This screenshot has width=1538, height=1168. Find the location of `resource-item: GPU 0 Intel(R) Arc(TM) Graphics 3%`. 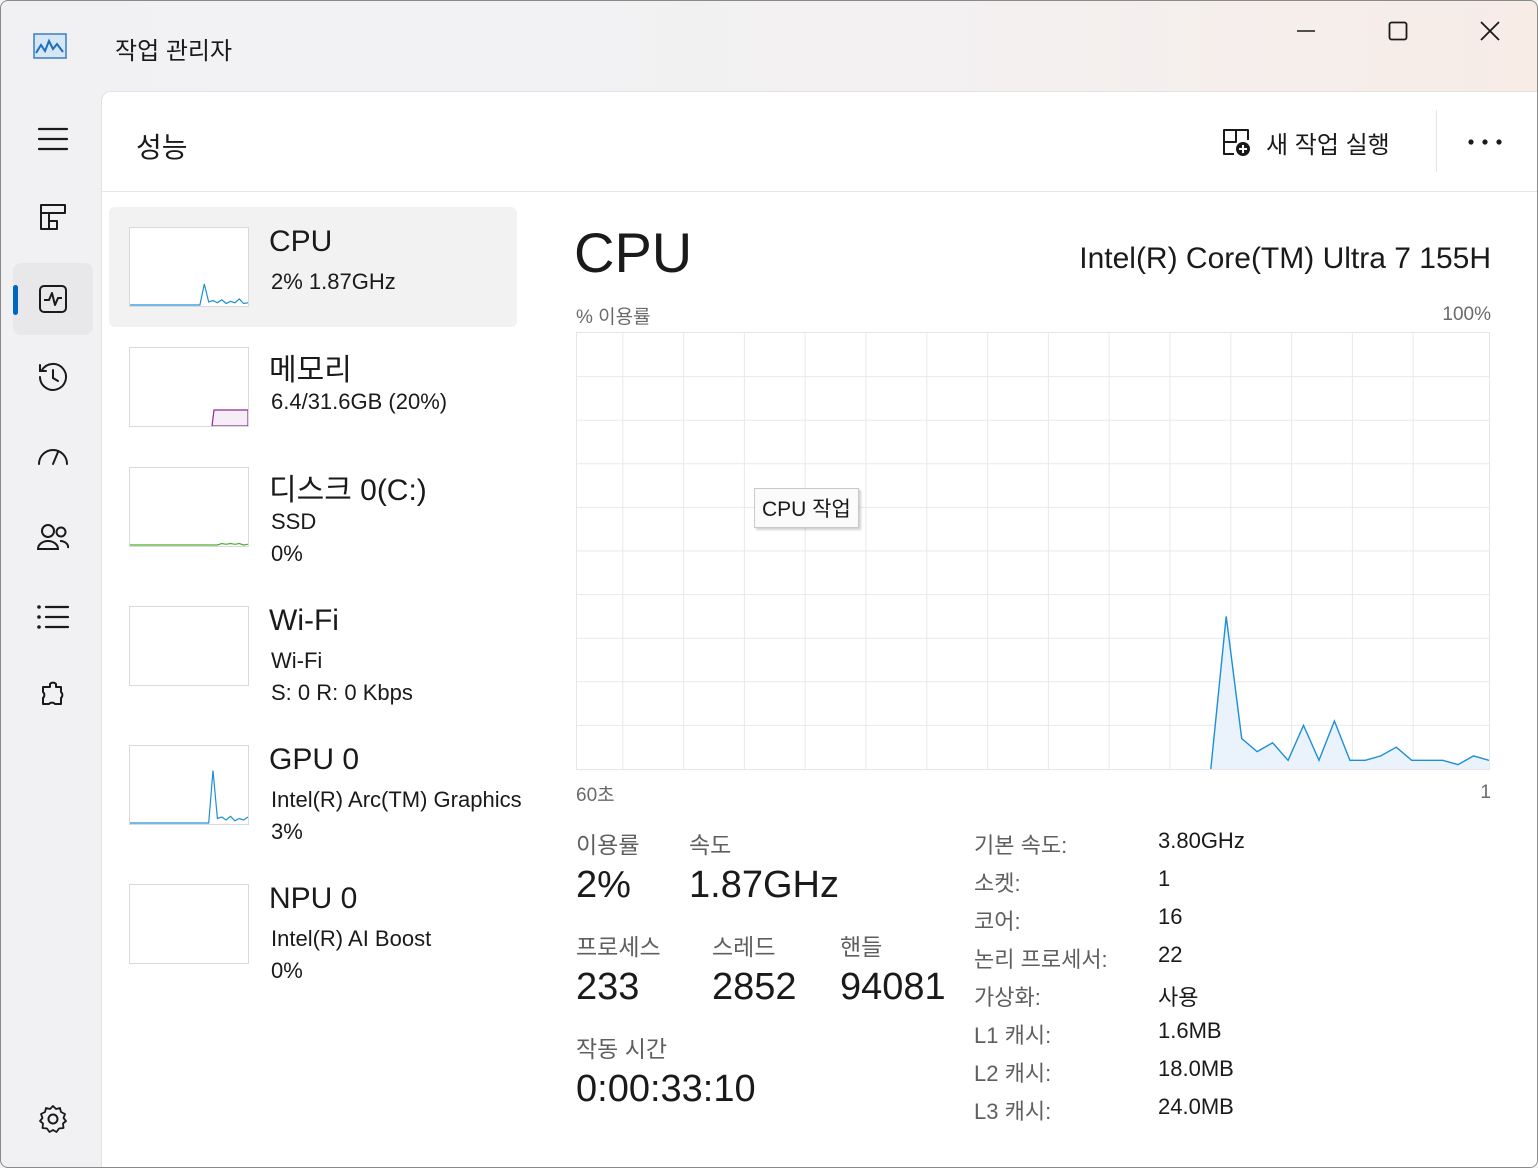

resource-item: GPU 0 Intel(R) Arc(TM) Graphics 3% is located at coordinates (315, 785).